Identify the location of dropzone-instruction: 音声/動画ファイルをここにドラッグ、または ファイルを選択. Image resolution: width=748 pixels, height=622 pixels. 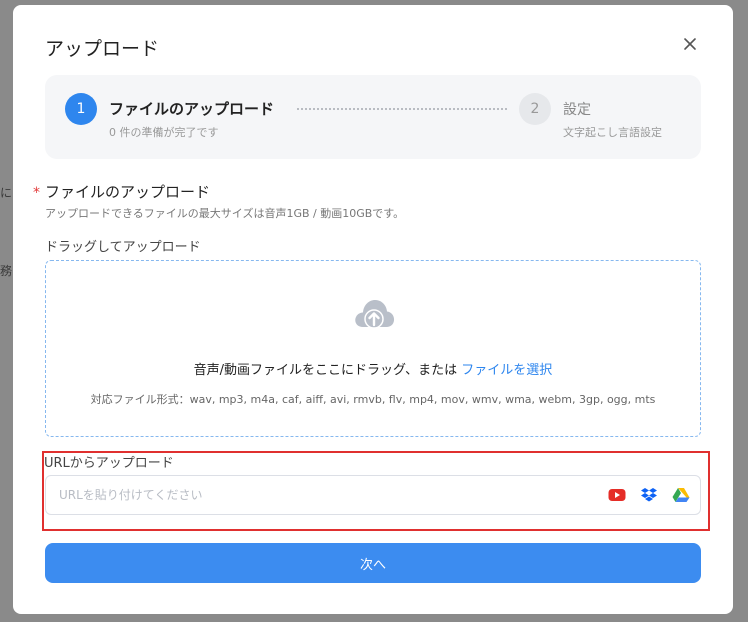
(373, 368).